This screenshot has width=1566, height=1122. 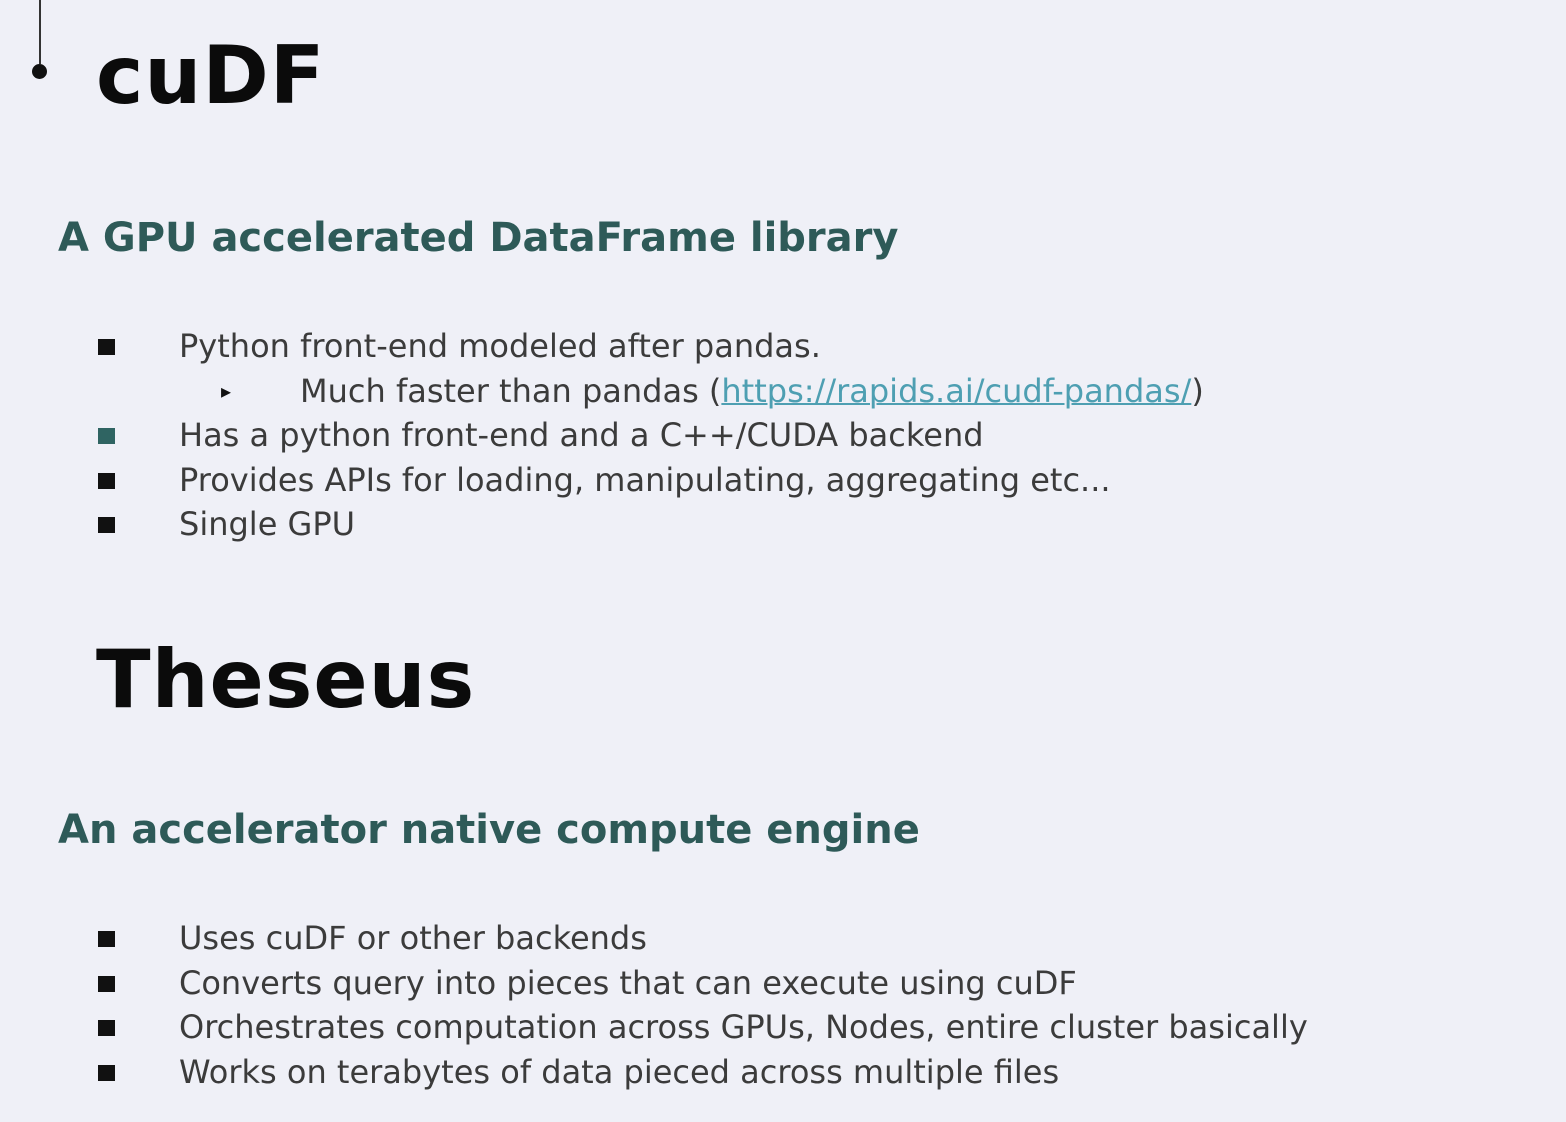 What do you see at coordinates (489, 830) in the screenshot?
I see `theseus-subtitle: An accelerator native compute engine` at bounding box center [489, 830].